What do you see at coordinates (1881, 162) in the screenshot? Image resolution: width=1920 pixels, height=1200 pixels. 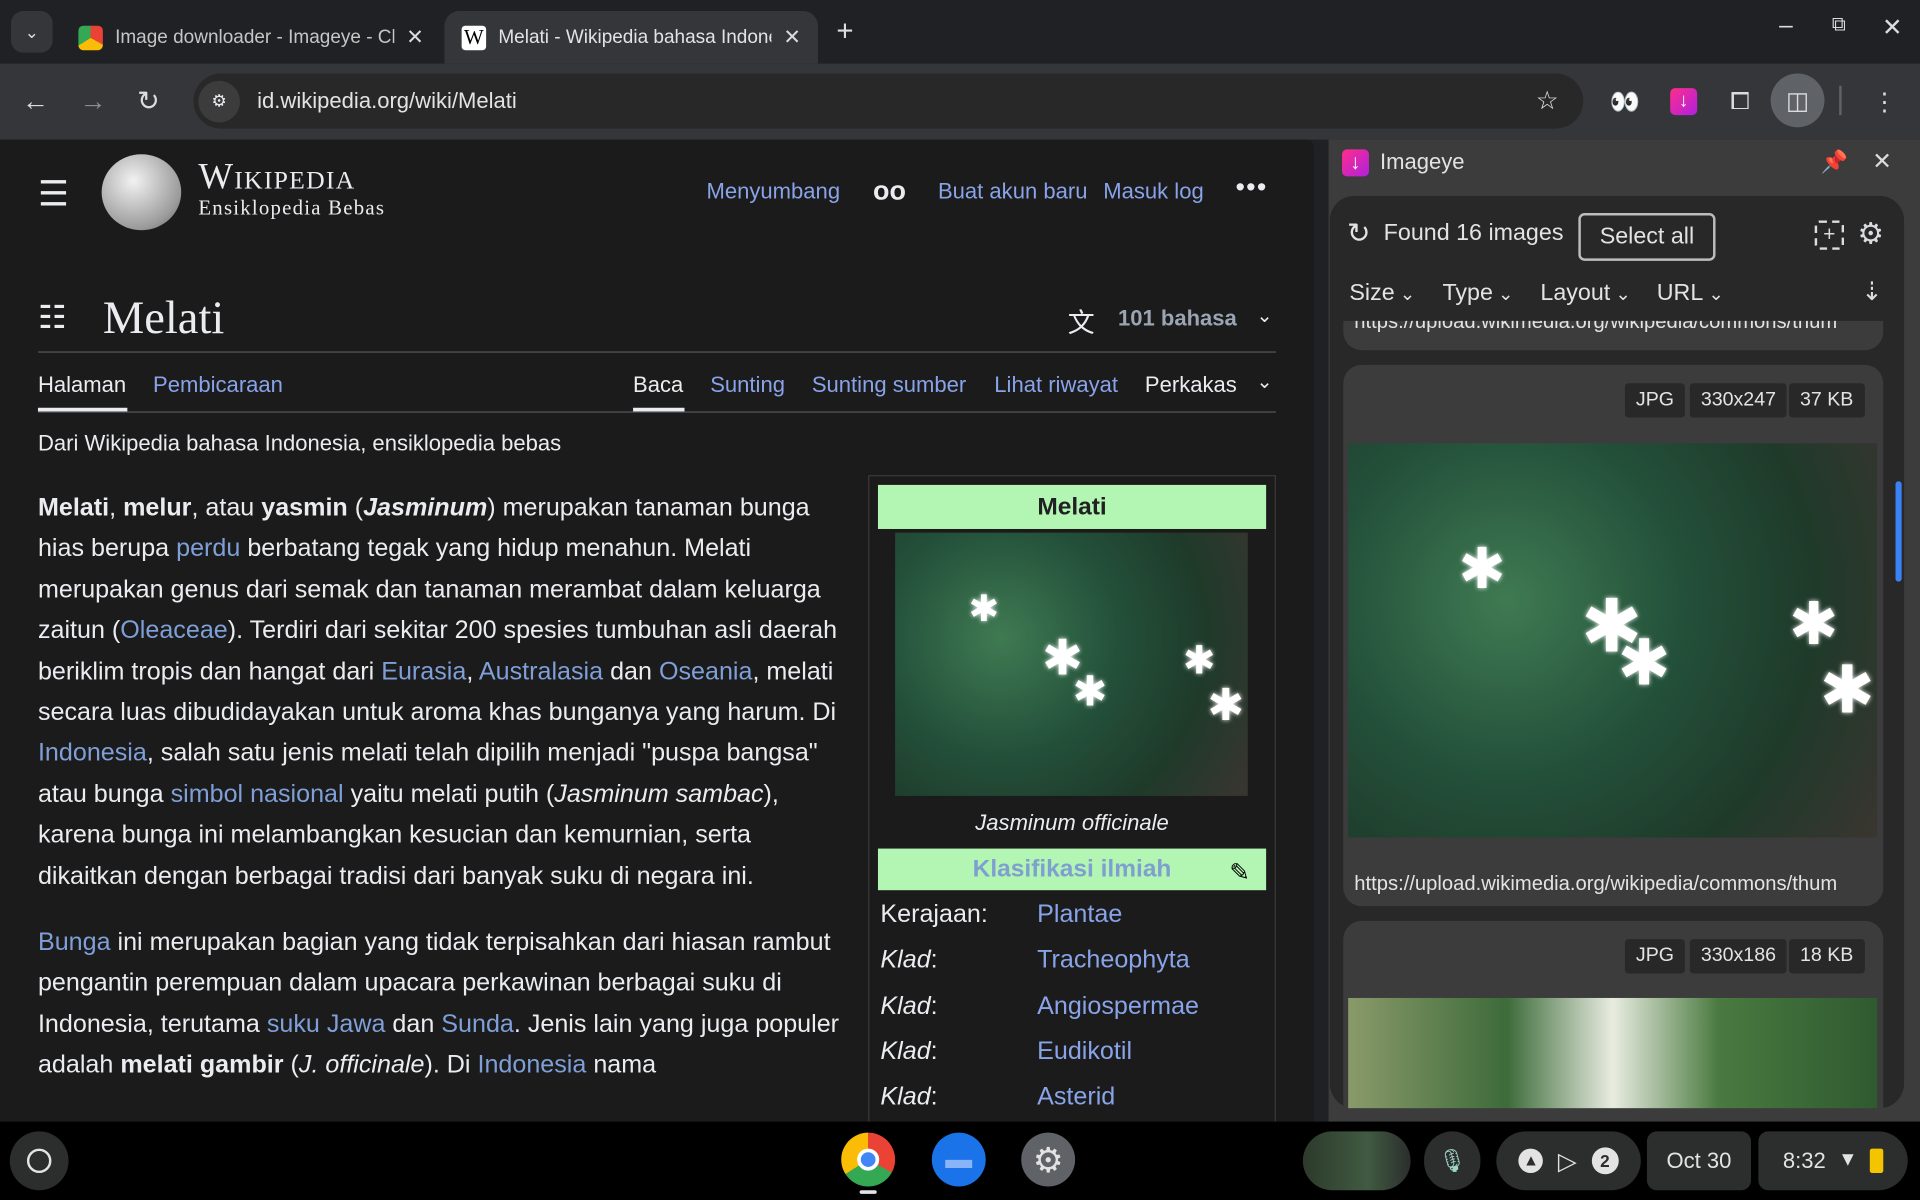 I see `close-panel-icon: ✕` at bounding box center [1881, 162].